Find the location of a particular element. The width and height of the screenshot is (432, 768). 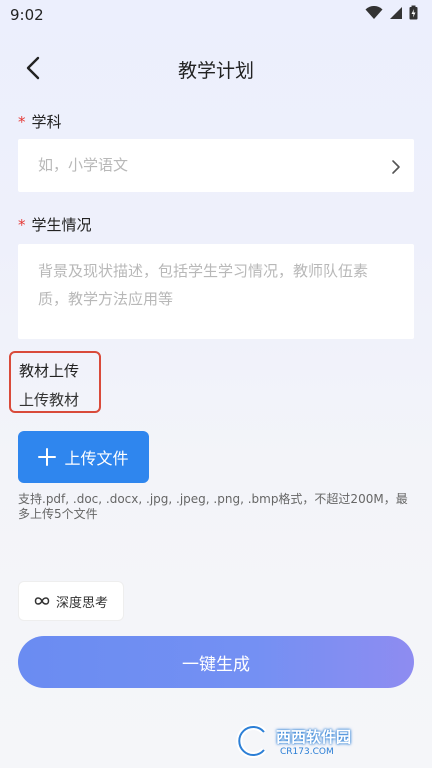

generate-label: 一键生成 is located at coordinates (216, 664).